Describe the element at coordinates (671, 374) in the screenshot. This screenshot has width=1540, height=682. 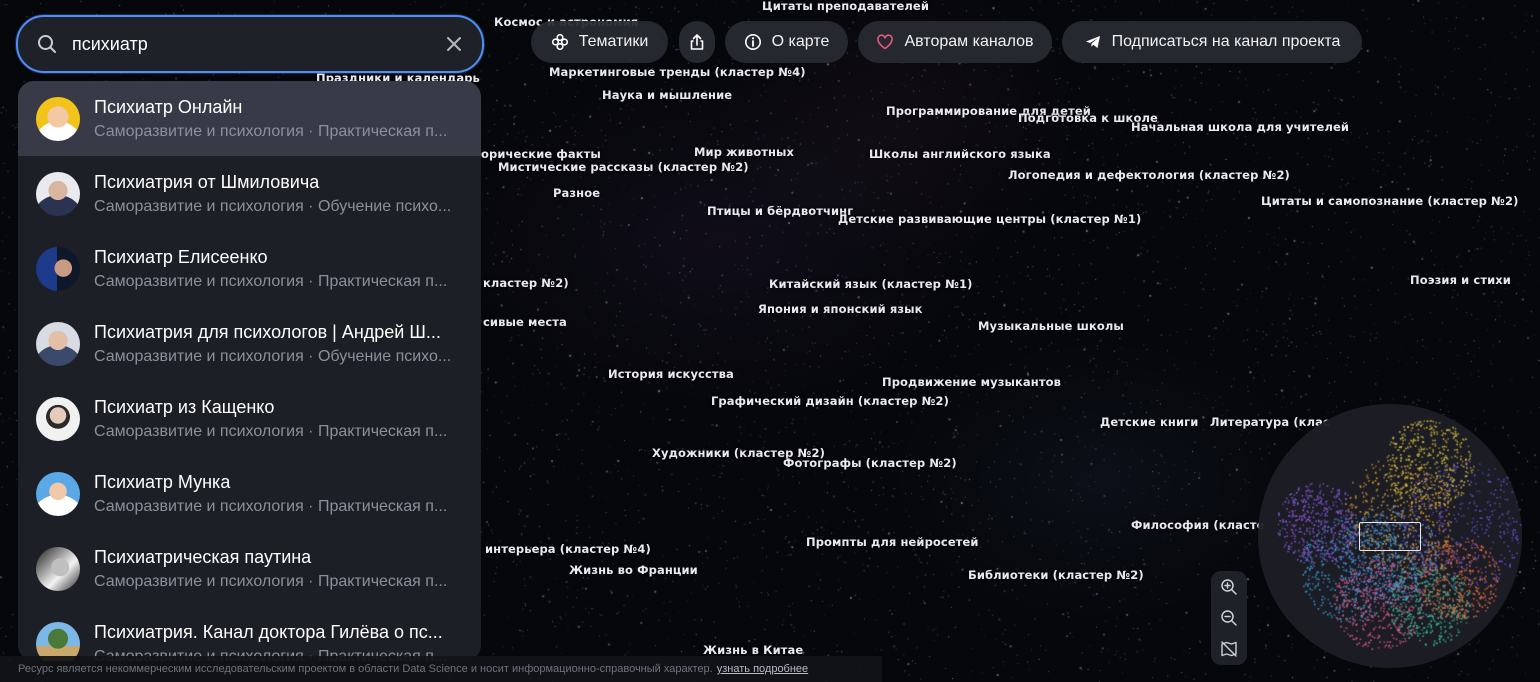
I see `map-label: История искусства` at that location.